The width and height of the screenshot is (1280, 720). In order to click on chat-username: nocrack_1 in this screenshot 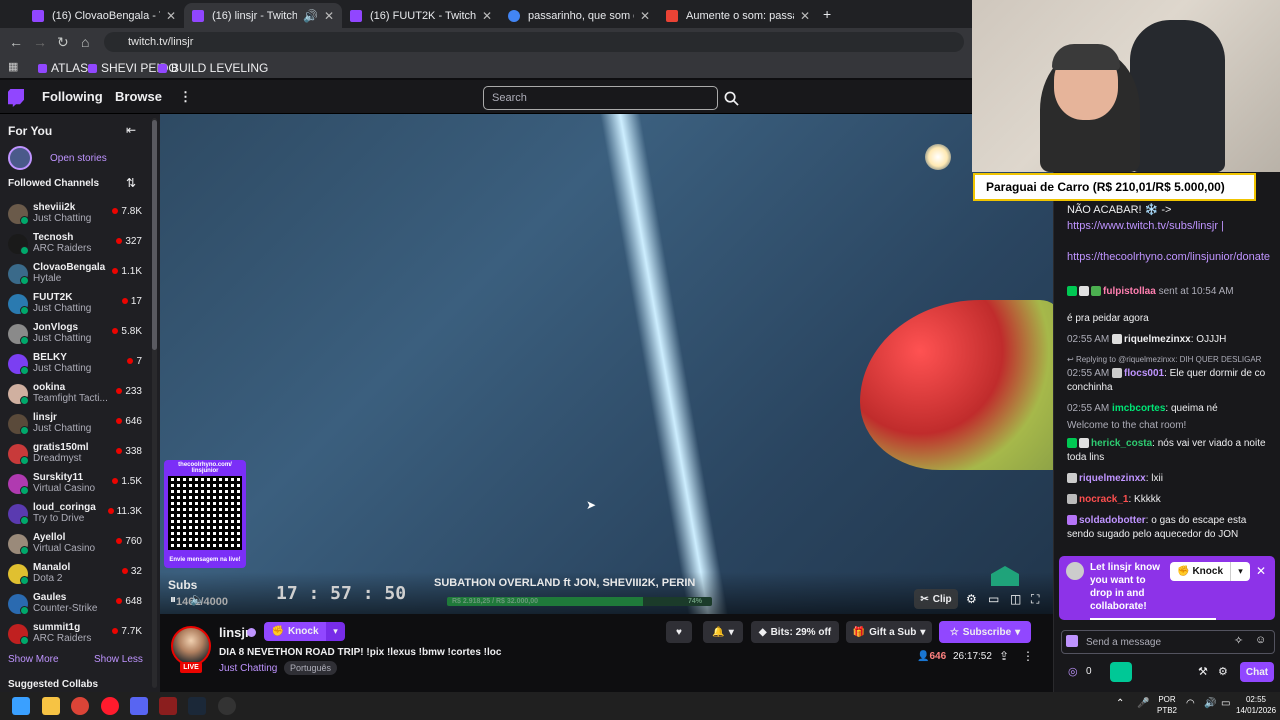, I will do `click(1103, 499)`.